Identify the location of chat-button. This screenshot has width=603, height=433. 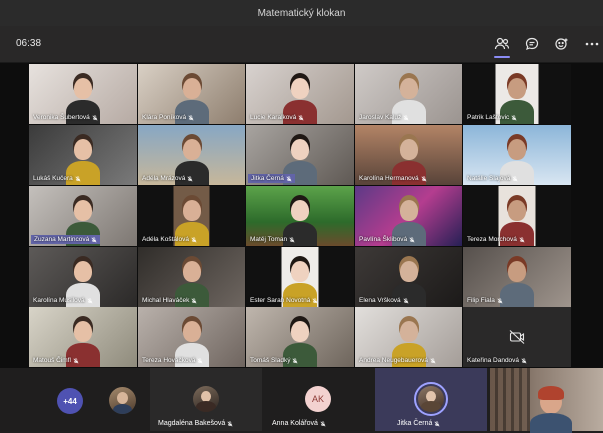
(532, 44).